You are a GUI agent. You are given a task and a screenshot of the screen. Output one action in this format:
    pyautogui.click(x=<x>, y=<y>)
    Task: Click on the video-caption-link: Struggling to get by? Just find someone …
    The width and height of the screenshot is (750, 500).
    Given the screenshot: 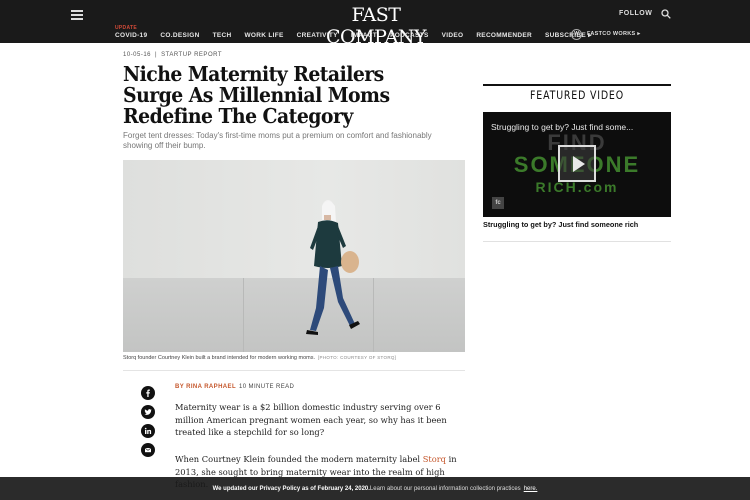 What is the action you would take?
    pyautogui.click(x=560, y=224)
    